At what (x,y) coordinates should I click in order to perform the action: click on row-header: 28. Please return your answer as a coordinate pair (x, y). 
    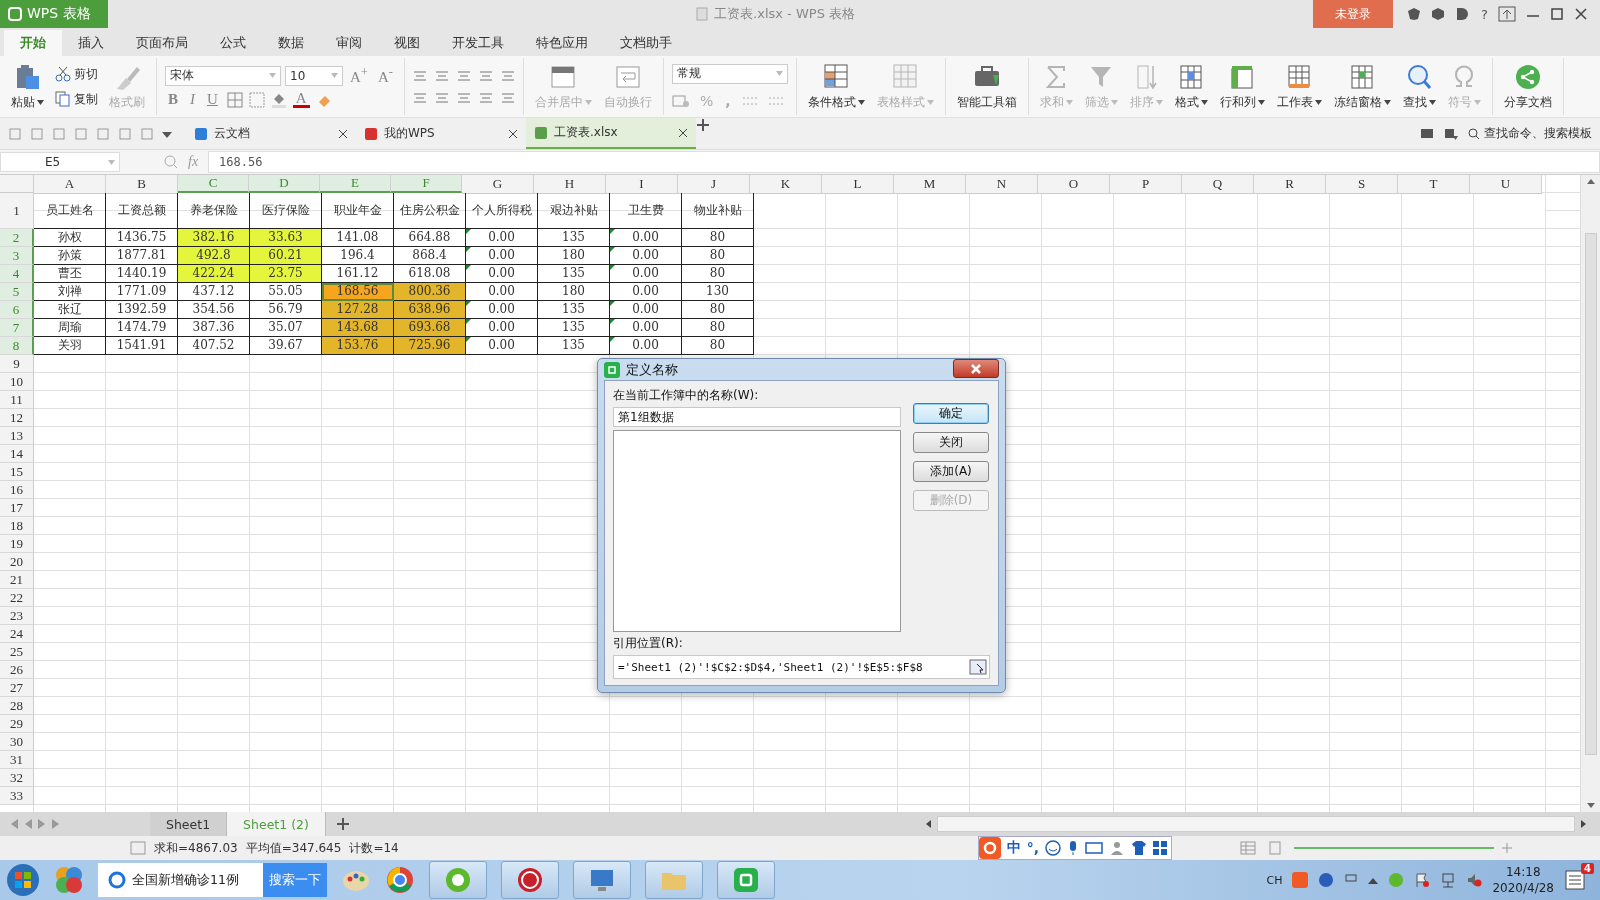
    Looking at the image, I should click on (17, 706).